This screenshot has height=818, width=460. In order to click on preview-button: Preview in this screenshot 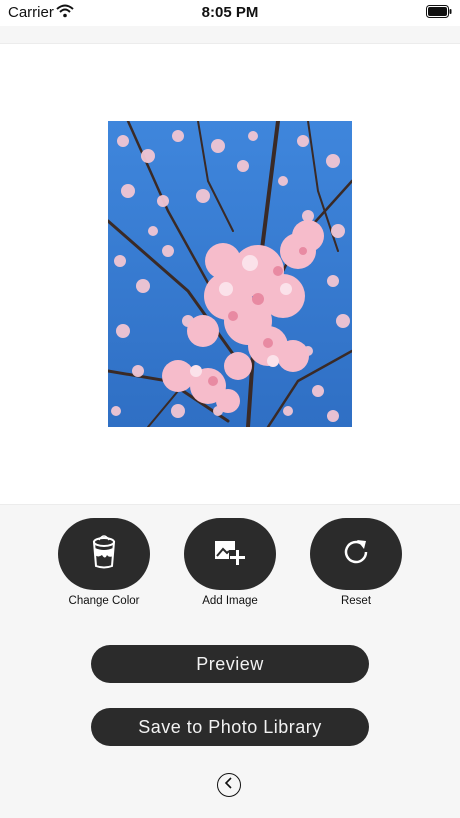, I will do `click(230, 664)`.